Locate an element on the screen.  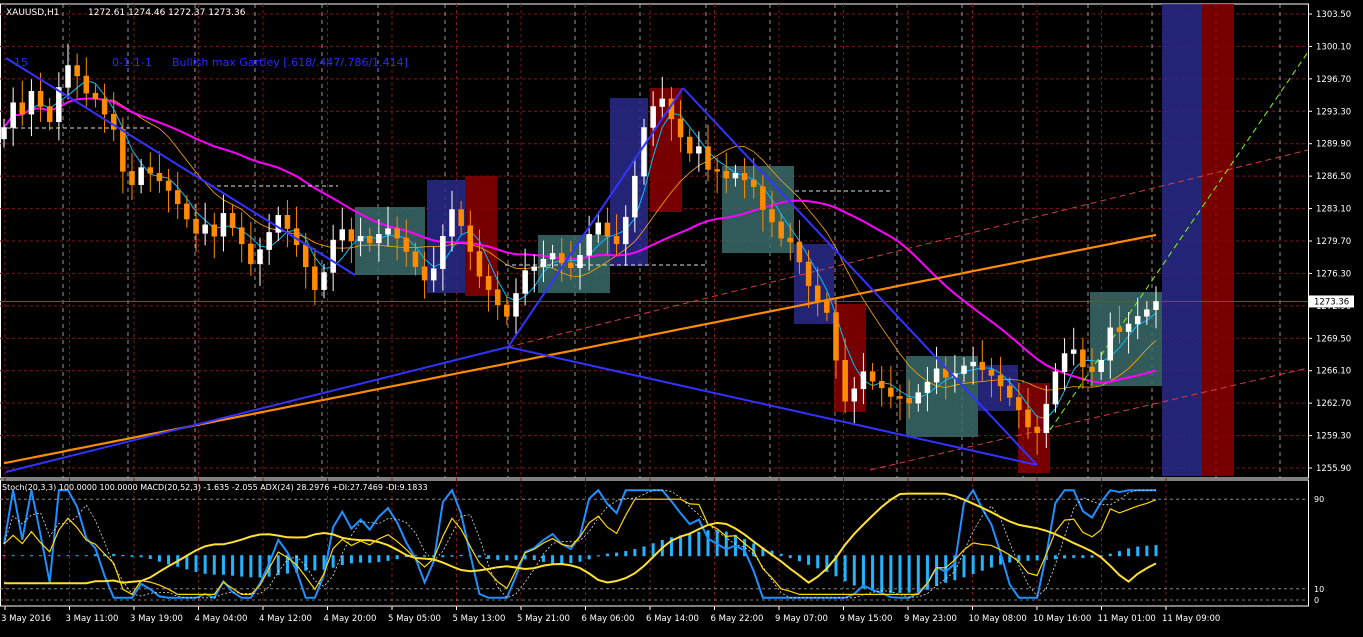
last-price-label: 1273.36 is located at coordinates (1331, 302).